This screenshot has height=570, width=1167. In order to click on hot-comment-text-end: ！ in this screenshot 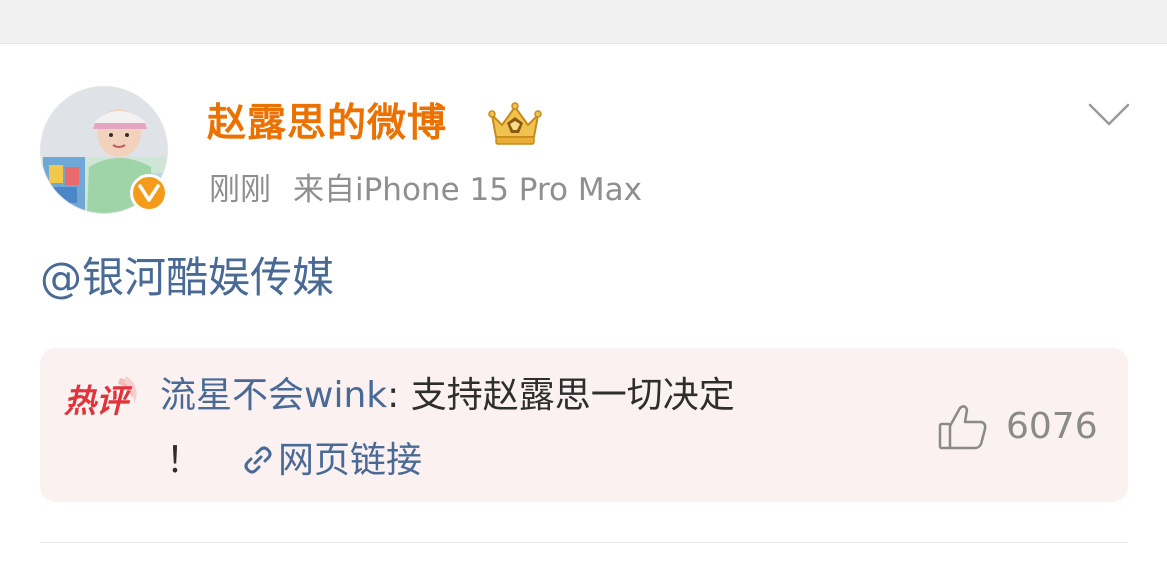, I will do `click(184, 460)`.